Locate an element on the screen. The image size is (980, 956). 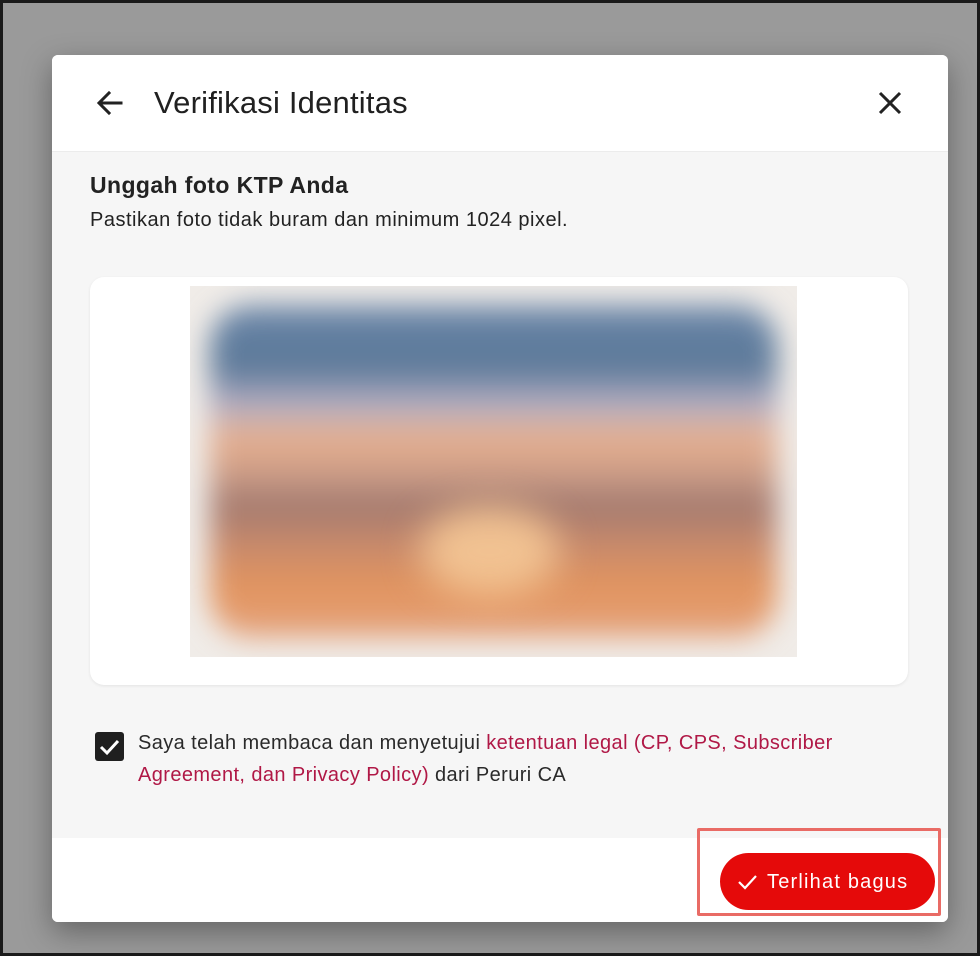
checkmark-icon is located at coordinates (109, 747).